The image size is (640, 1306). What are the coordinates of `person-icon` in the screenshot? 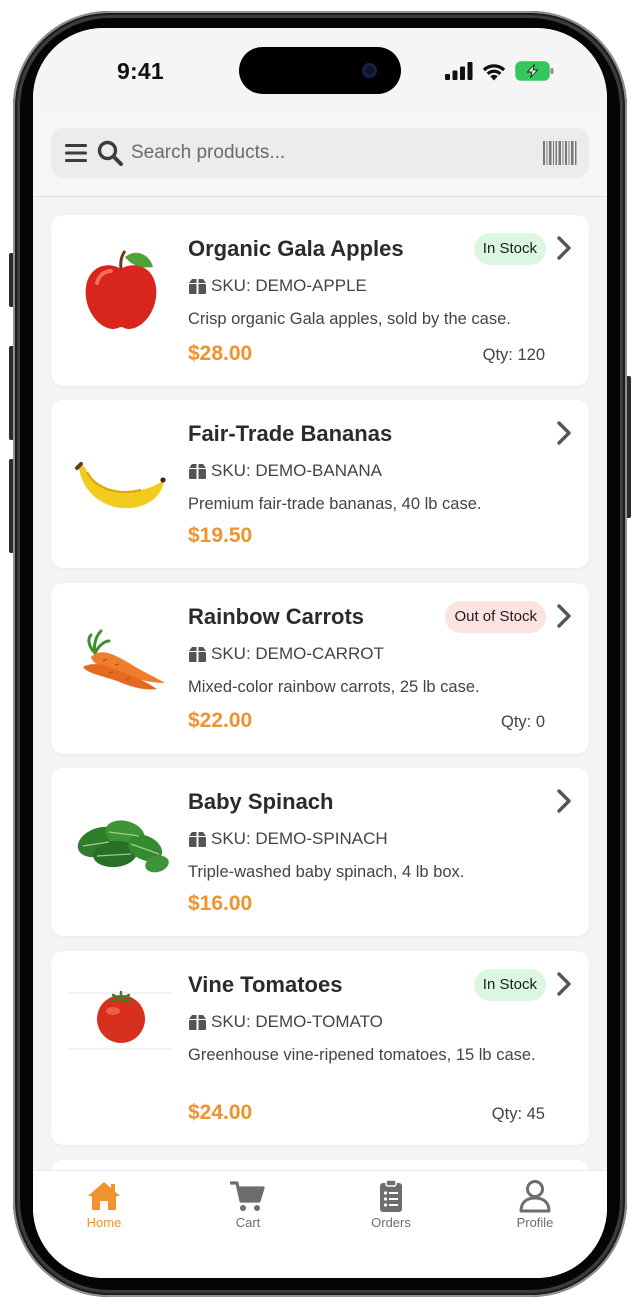 It's located at (535, 1196).